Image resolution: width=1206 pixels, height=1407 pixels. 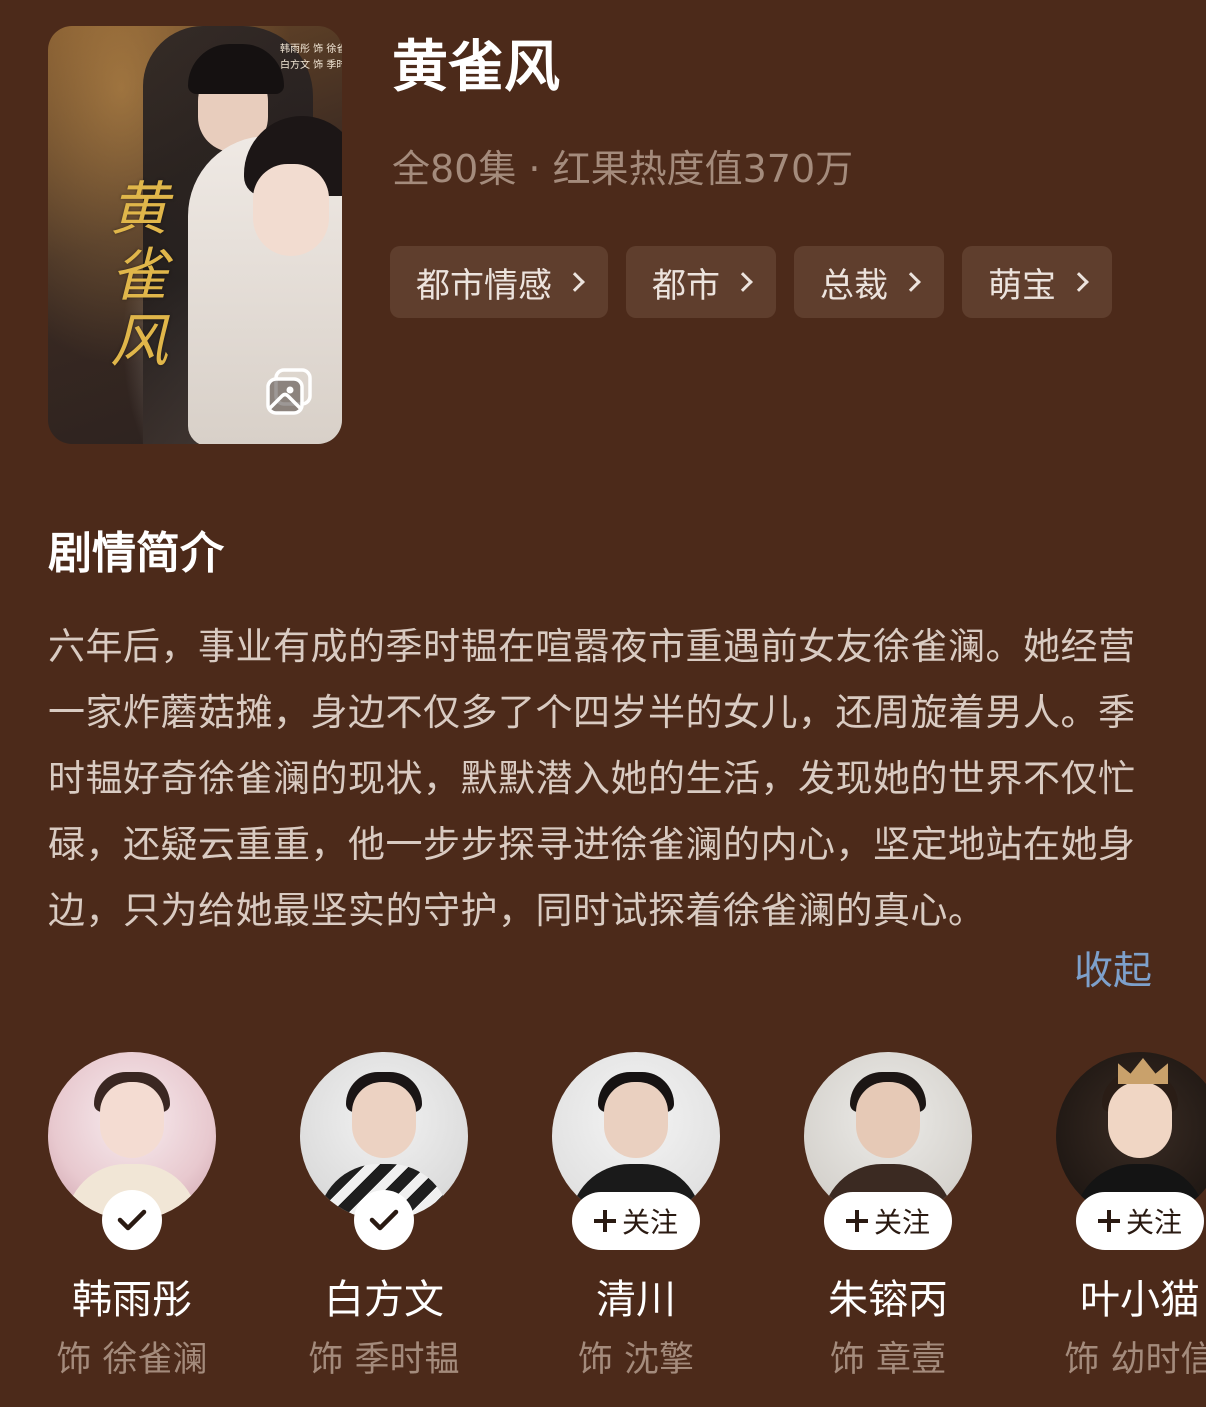 I want to click on cast-role: 饰 章壹, so click(x=888, y=1360).